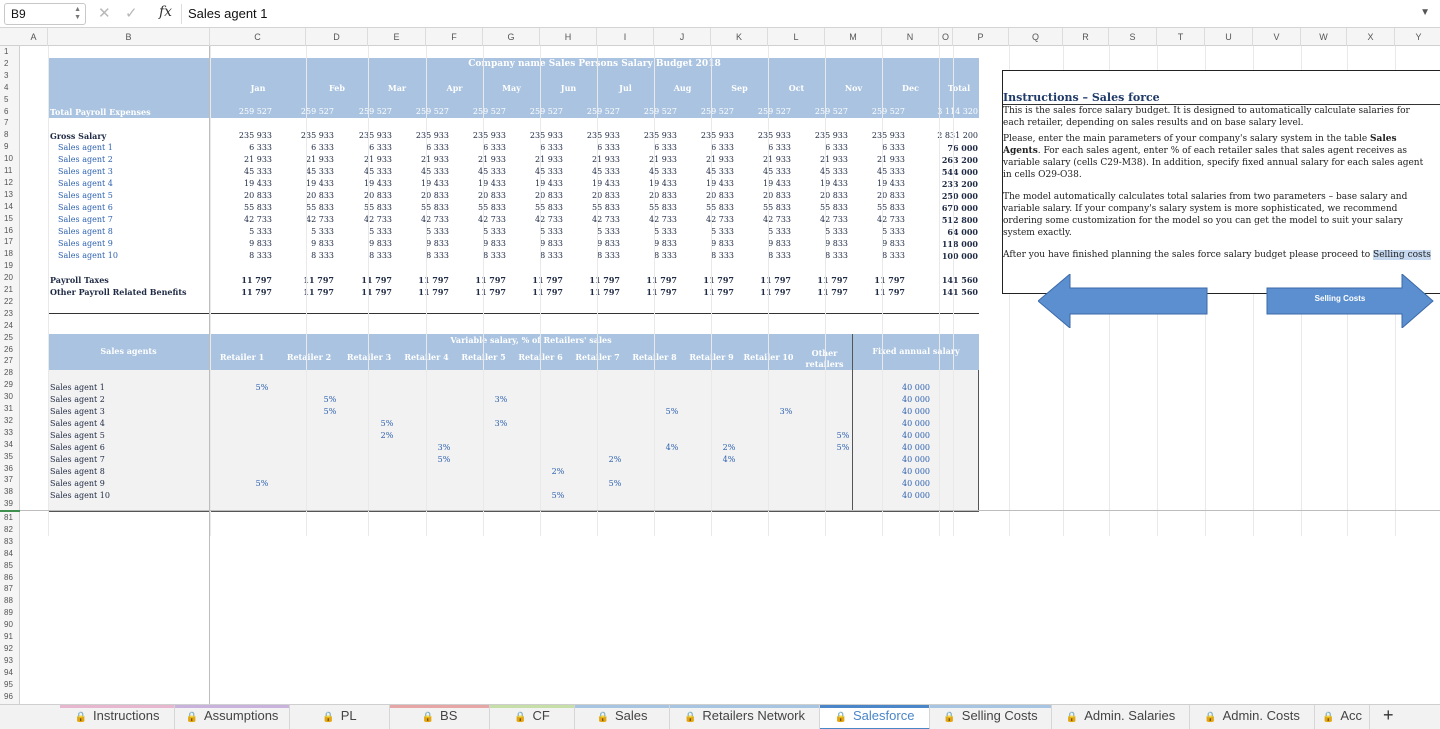 The height and width of the screenshot is (729, 1440). Describe the element at coordinates (10, 479) in the screenshot. I see `row-header-37: 37` at that location.